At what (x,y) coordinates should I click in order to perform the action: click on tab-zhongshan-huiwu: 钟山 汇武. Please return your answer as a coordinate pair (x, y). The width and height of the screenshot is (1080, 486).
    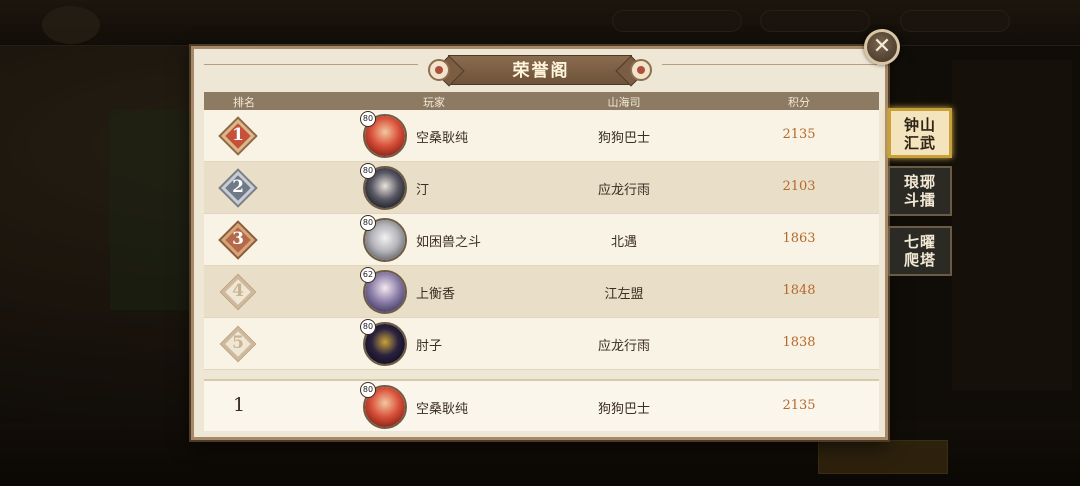
    Looking at the image, I should click on (920, 133).